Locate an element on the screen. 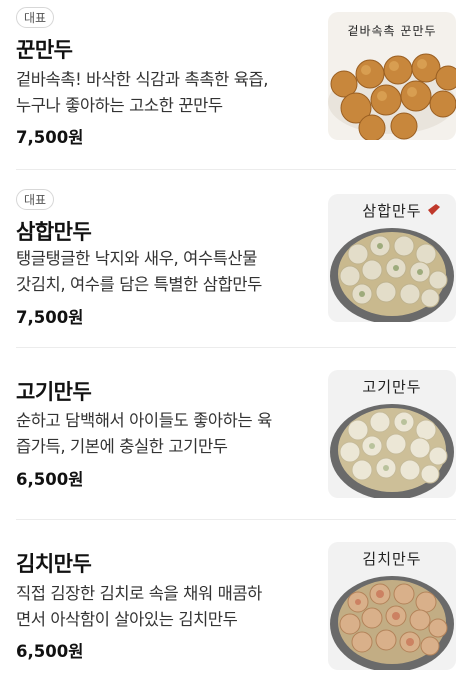 This screenshot has width=460, height=677. menu-item-name: 고기만두 is located at coordinates (54, 392).